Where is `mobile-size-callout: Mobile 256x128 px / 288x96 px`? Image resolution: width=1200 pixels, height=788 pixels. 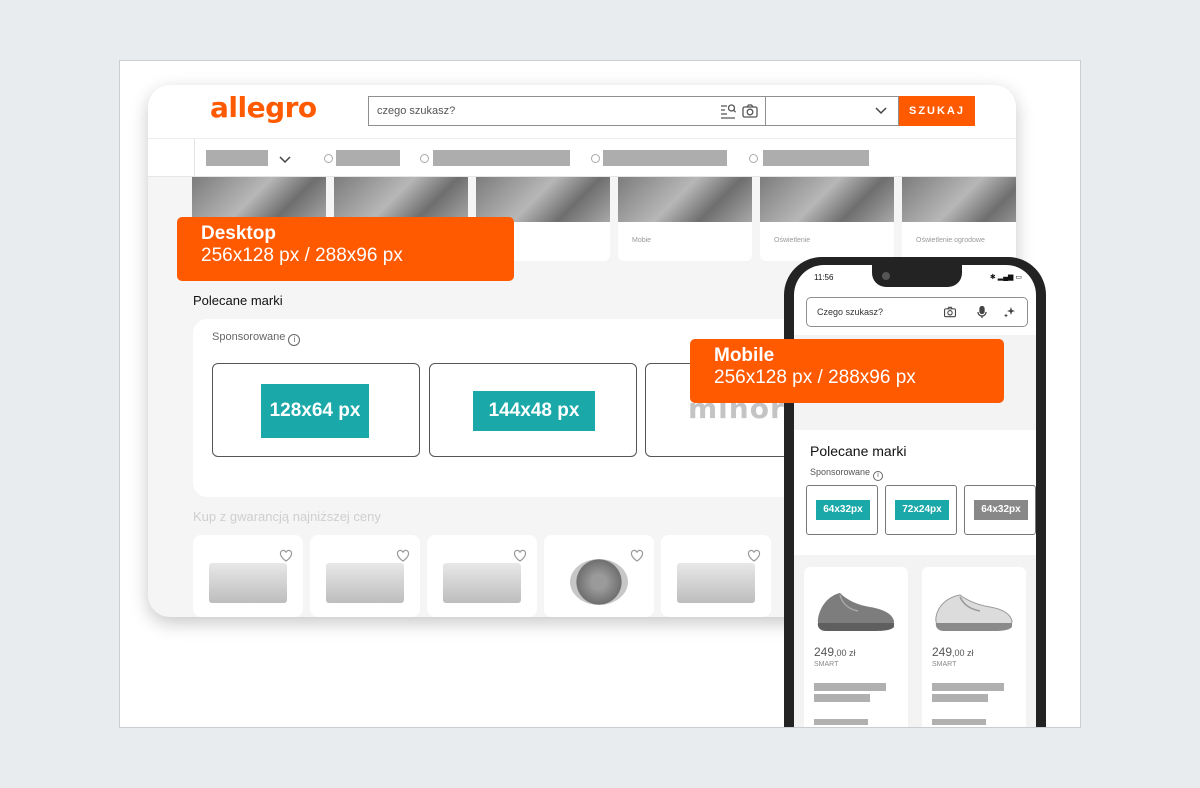 mobile-size-callout: Mobile 256x128 px / 288x96 px is located at coordinates (847, 371).